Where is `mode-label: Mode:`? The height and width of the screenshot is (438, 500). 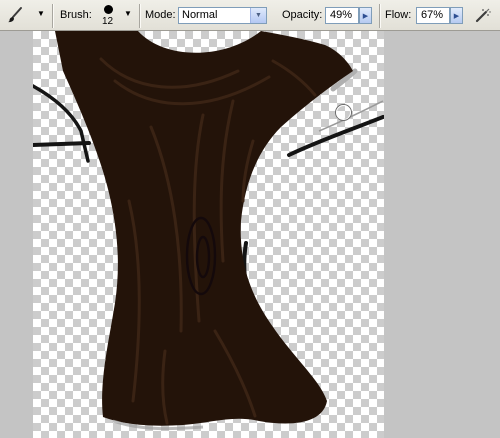 mode-label: Mode: is located at coordinates (160, 15).